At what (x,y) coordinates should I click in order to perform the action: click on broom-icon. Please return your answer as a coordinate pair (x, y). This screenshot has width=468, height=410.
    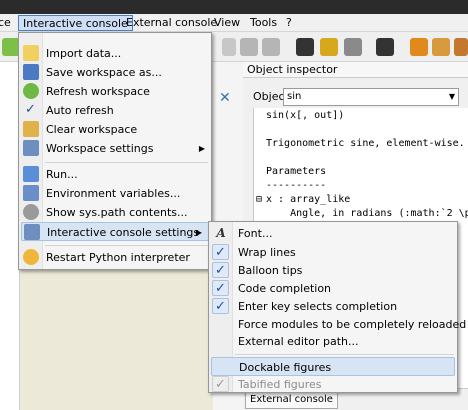
    Looking at the image, I should click on (31, 129).